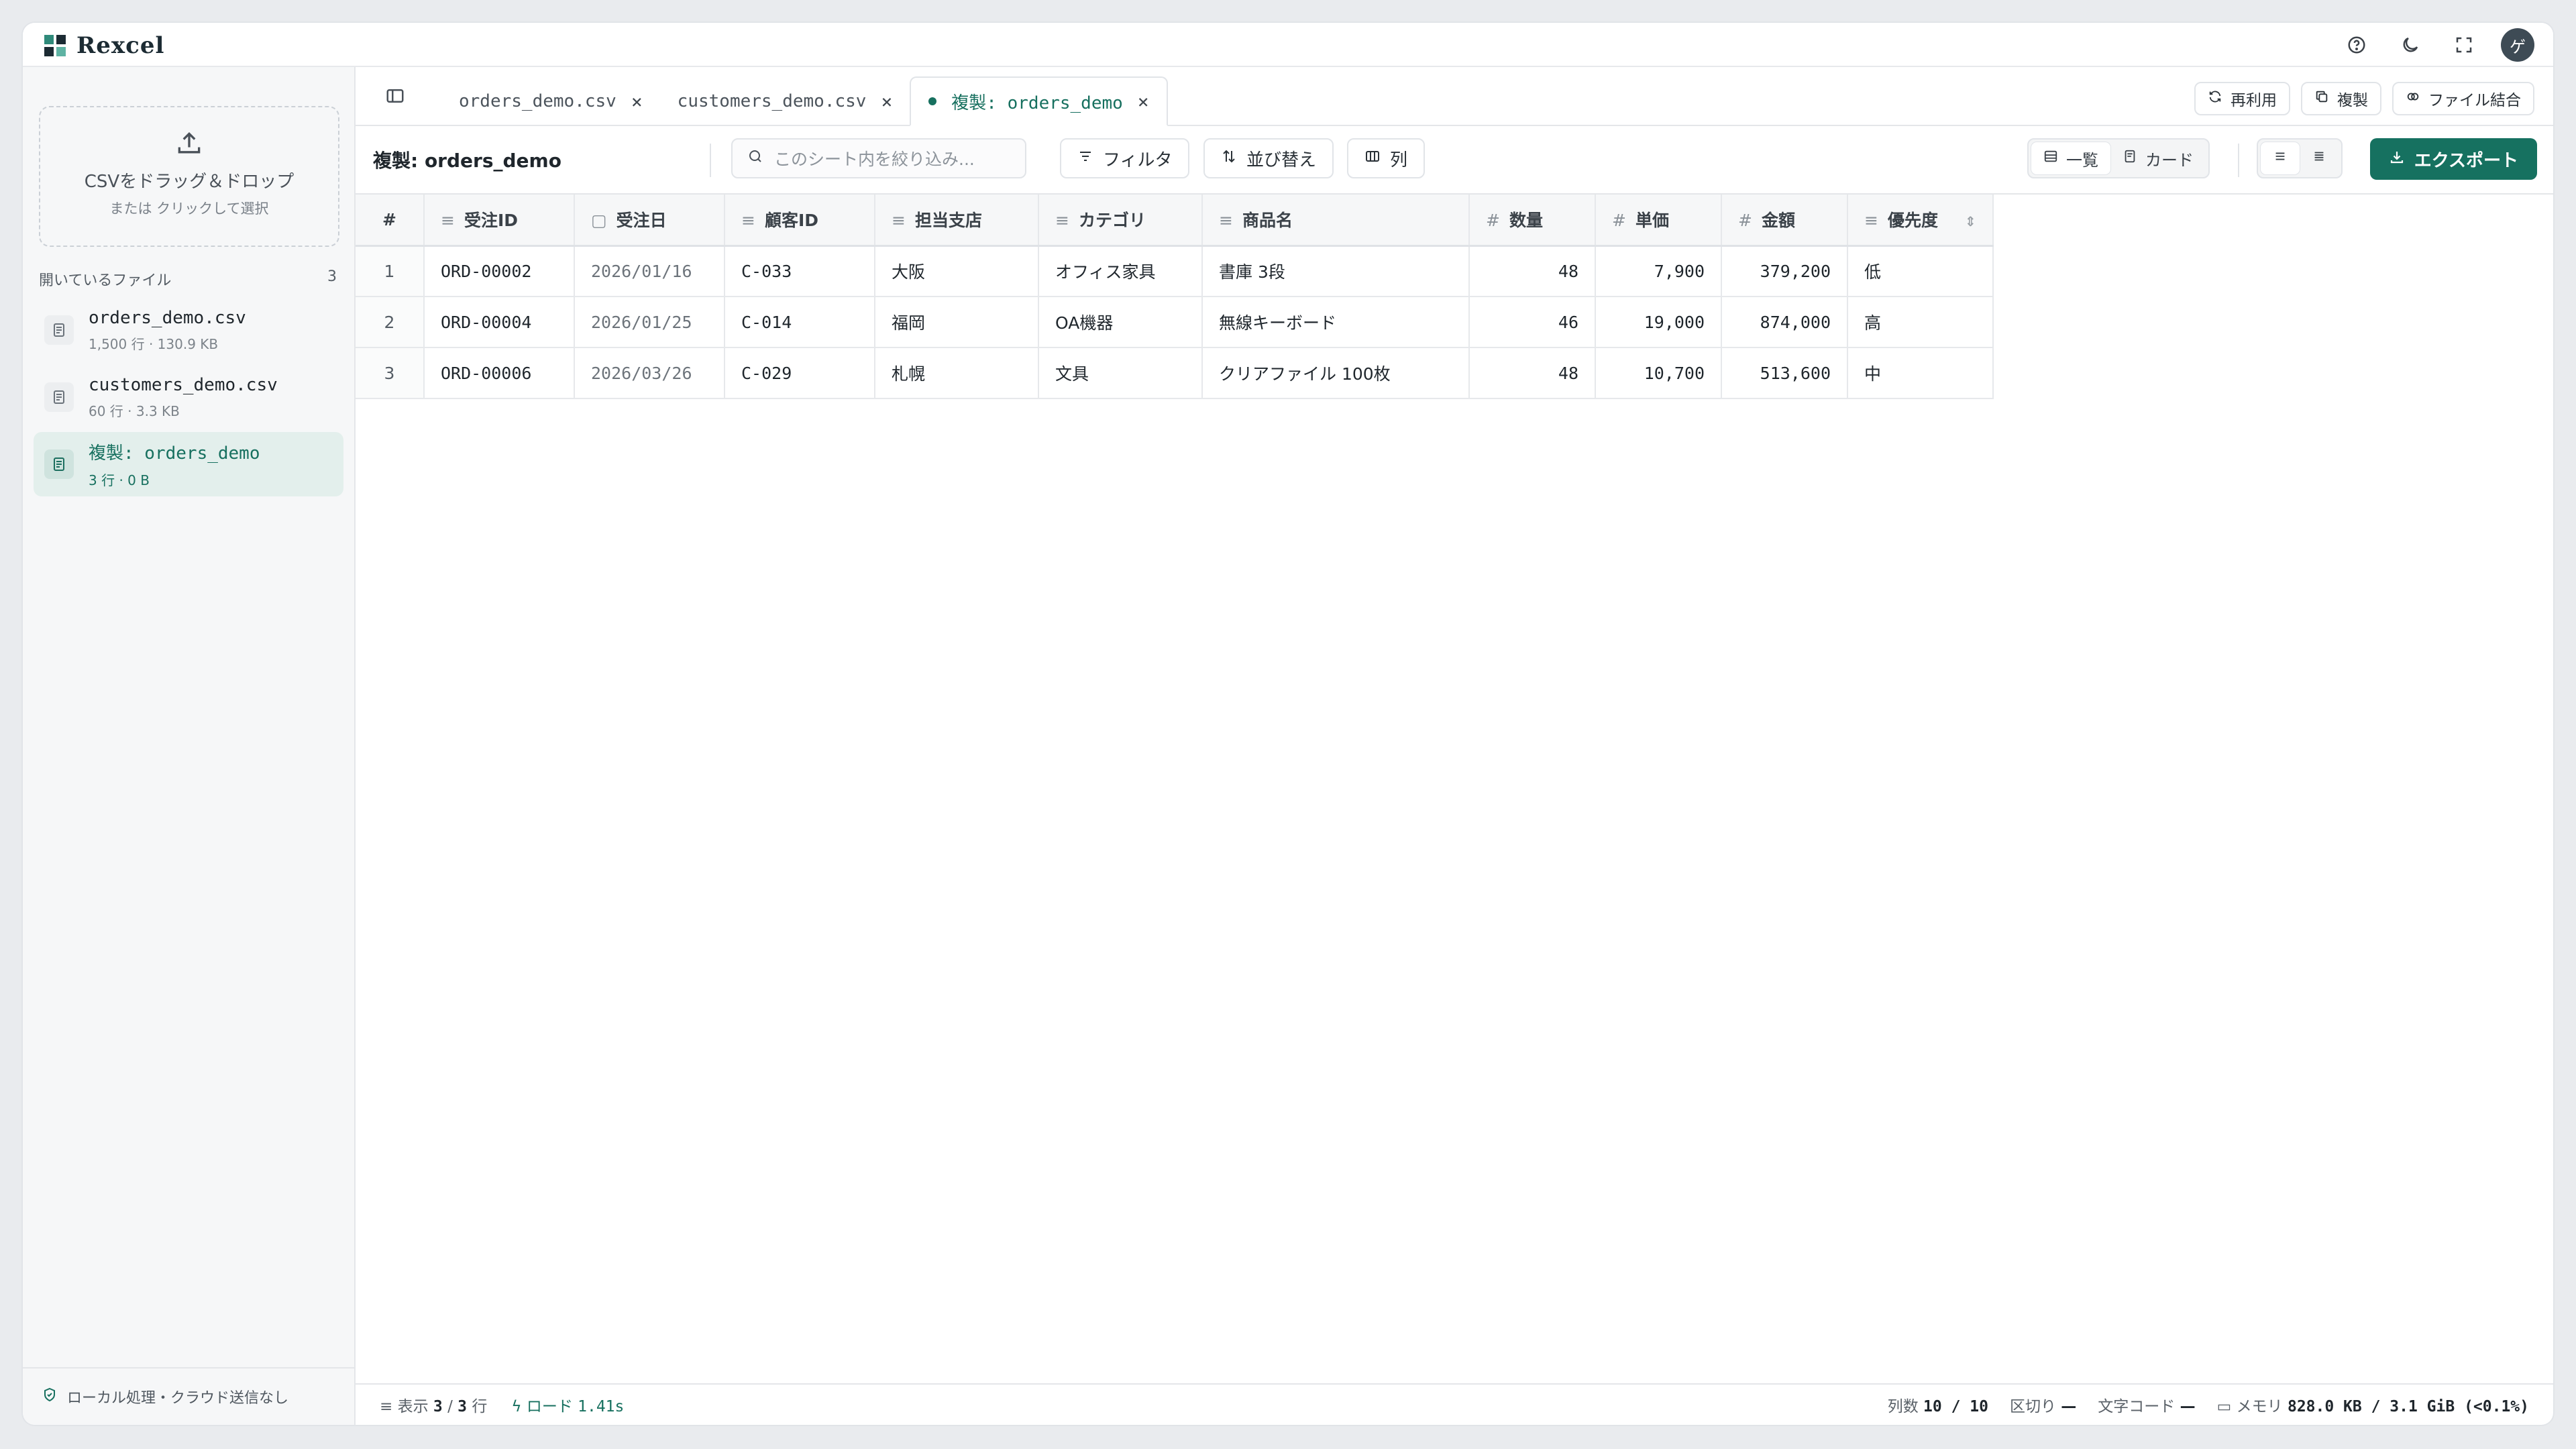 This screenshot has height=1449, width=2576. Describe the element at coordinates (1920, 373) in the screenshot. I see `table-cell: 中` at that location.